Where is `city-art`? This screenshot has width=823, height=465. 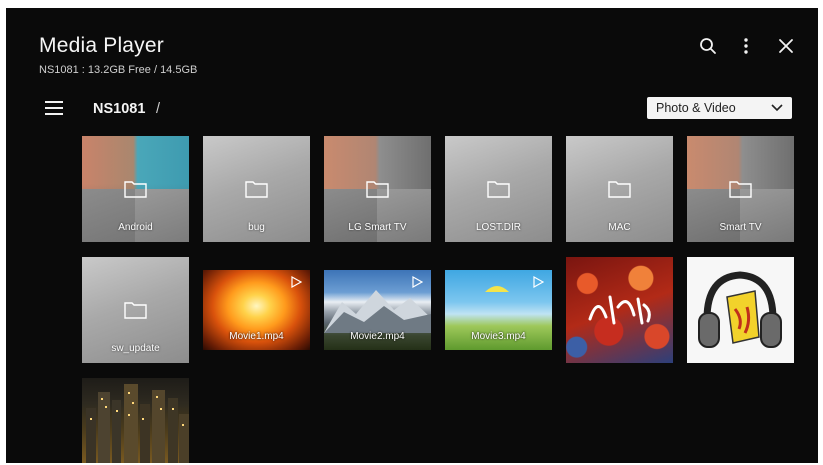
city-art is located at coordinates (137, 423).